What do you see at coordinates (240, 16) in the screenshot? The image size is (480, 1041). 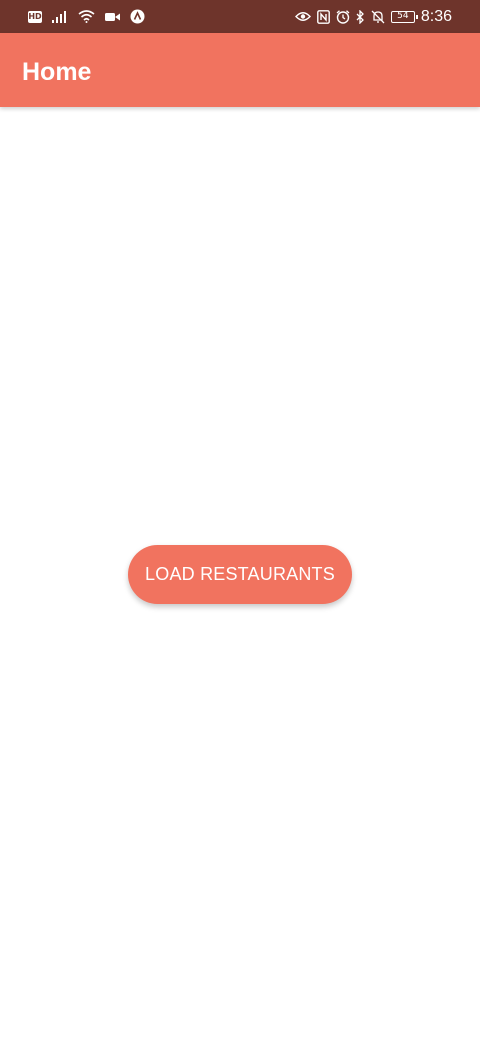 I see `status-bar: HD 54 8:36` at bounding box center [240, 16].